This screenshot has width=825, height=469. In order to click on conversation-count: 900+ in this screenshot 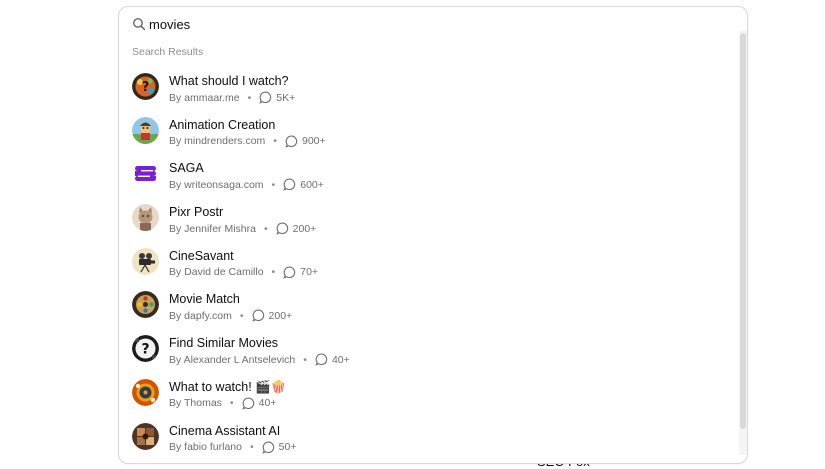, I will do `click(313, 141)`.